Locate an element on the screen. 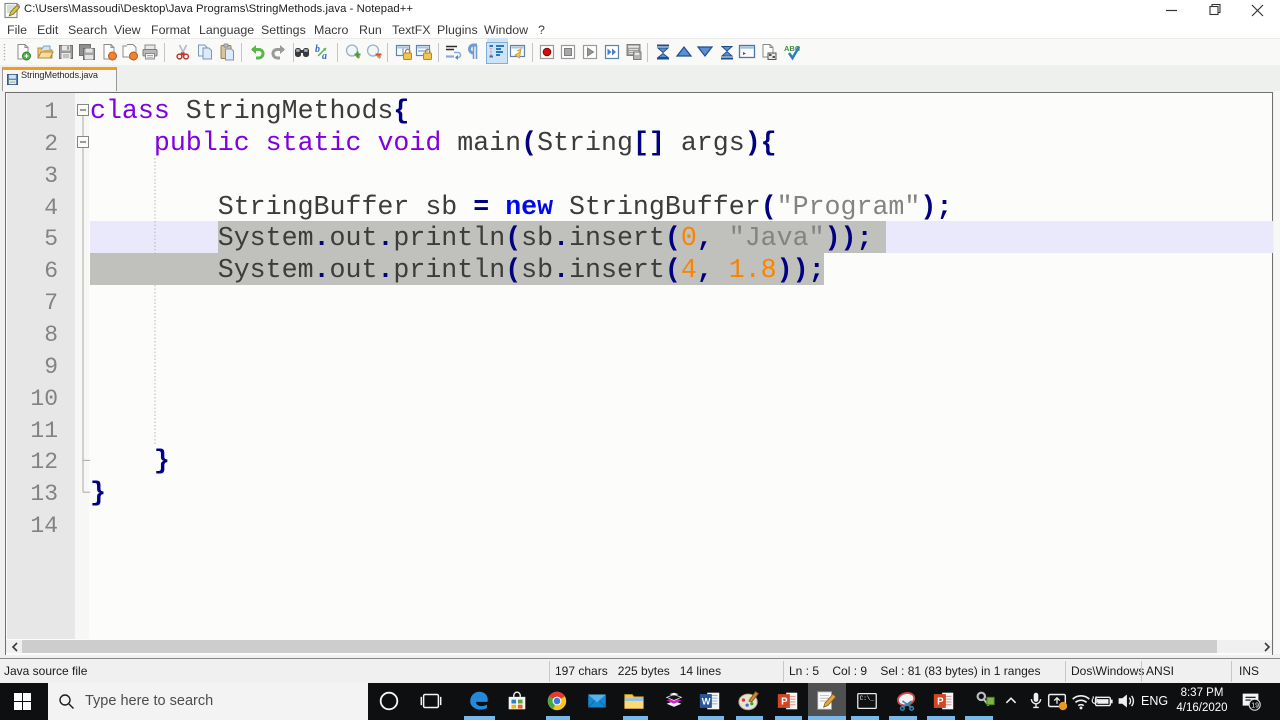 This screenshot has width=1280, height=720. svg-text: a is located at coordinates (324, 56).